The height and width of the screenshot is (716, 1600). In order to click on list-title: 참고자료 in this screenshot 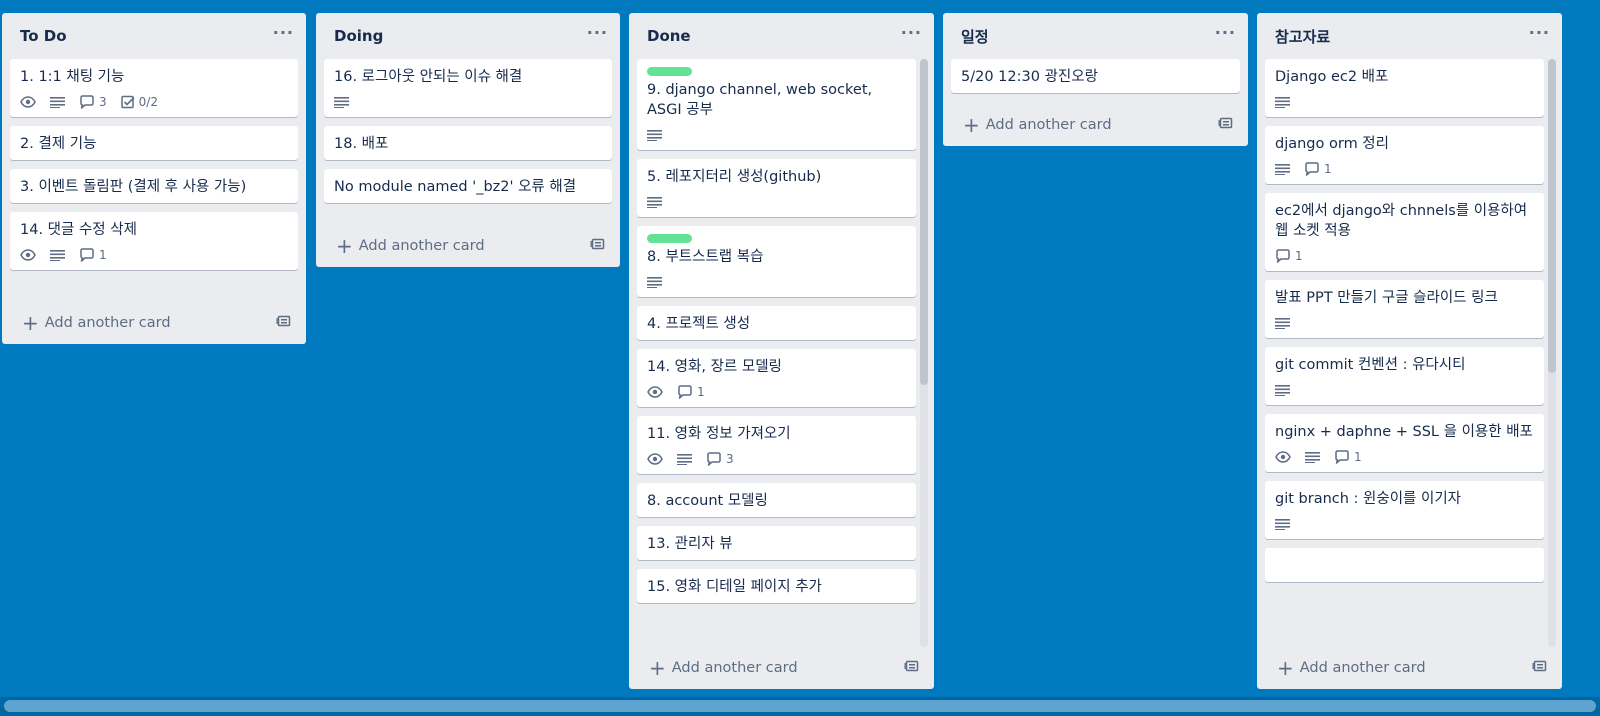, I will do `click(1302, 36)`.